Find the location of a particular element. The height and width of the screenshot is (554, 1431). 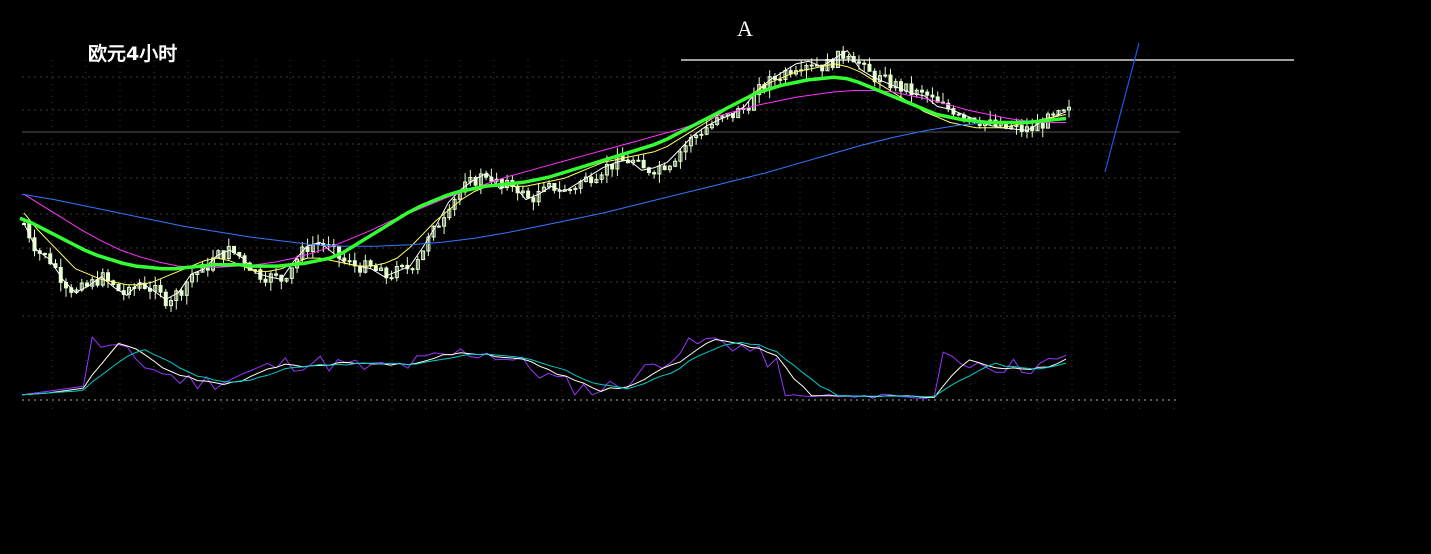

chart-title: 欧元4小时 is located at coordinates (132, 53).